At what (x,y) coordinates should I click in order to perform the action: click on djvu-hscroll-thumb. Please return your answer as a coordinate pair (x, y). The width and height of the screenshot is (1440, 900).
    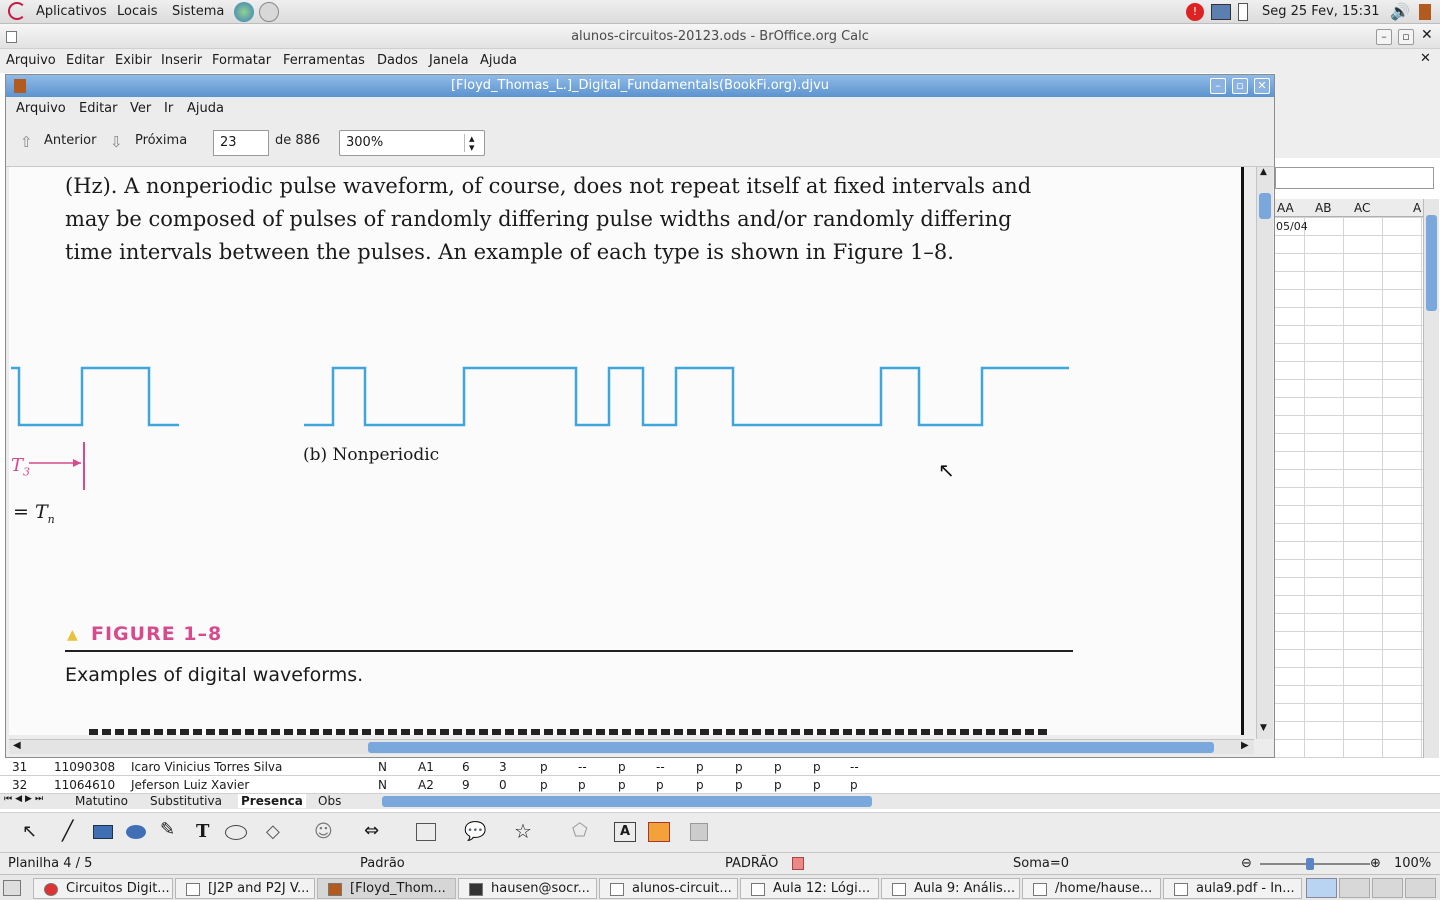
    Looking at the image, I should click on (791, 747).